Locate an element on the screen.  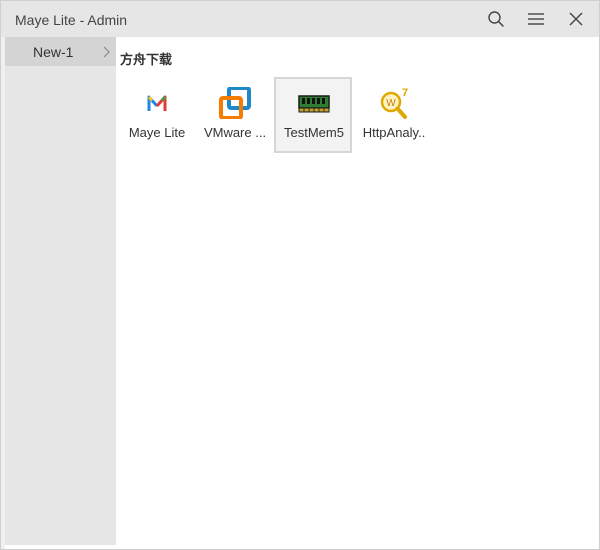
close-button is located at coordinates (576, 19).